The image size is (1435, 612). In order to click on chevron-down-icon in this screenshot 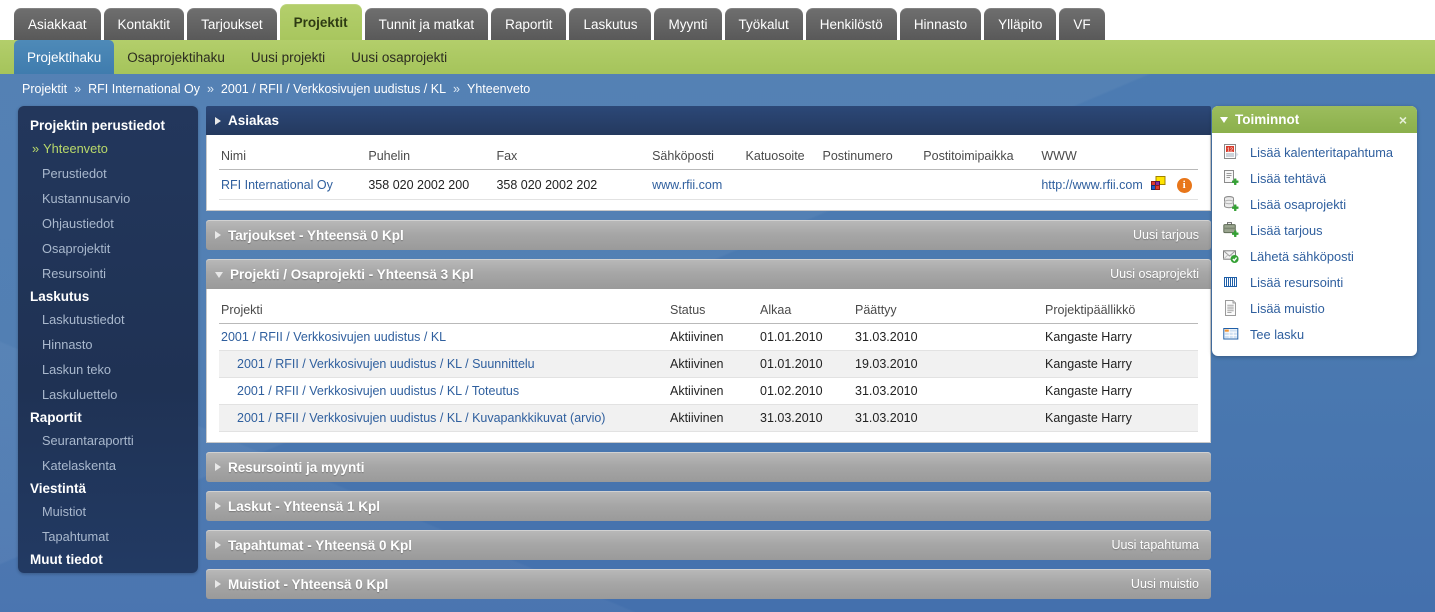, I will do `click(219, 274)`.